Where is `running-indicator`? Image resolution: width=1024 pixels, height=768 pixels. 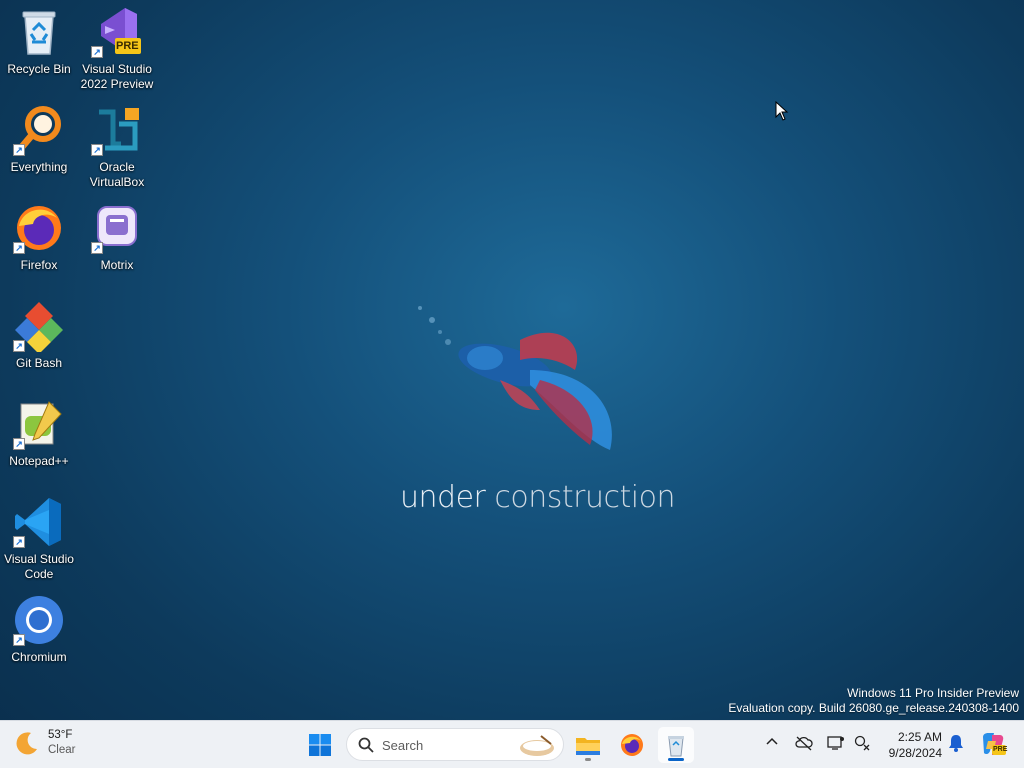
running-indicator is located at coordinates (588, 759).